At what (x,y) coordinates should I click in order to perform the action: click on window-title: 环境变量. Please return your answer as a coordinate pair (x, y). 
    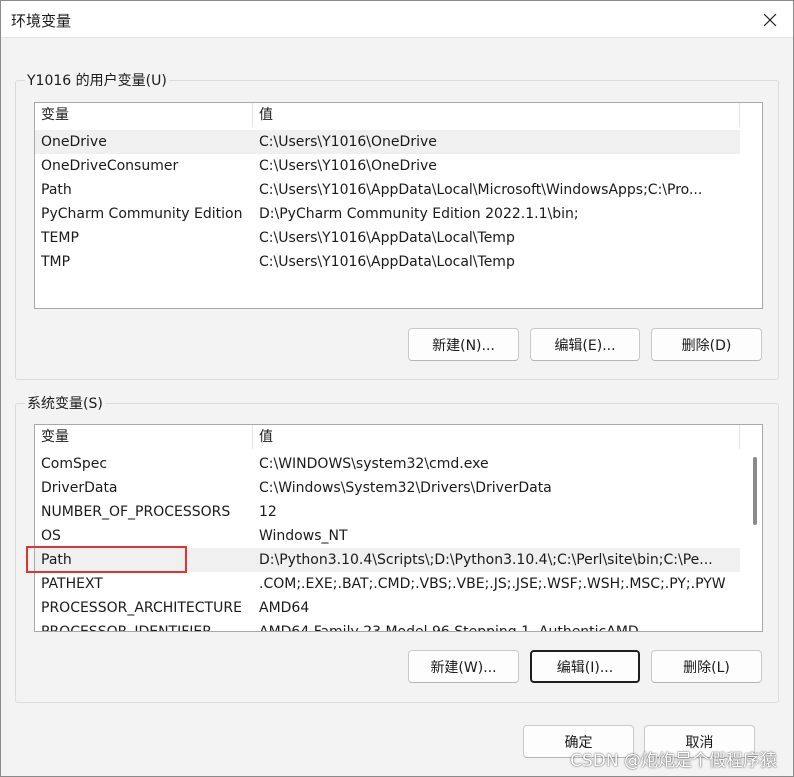
    Looking at the image, I should click on (41, 21).